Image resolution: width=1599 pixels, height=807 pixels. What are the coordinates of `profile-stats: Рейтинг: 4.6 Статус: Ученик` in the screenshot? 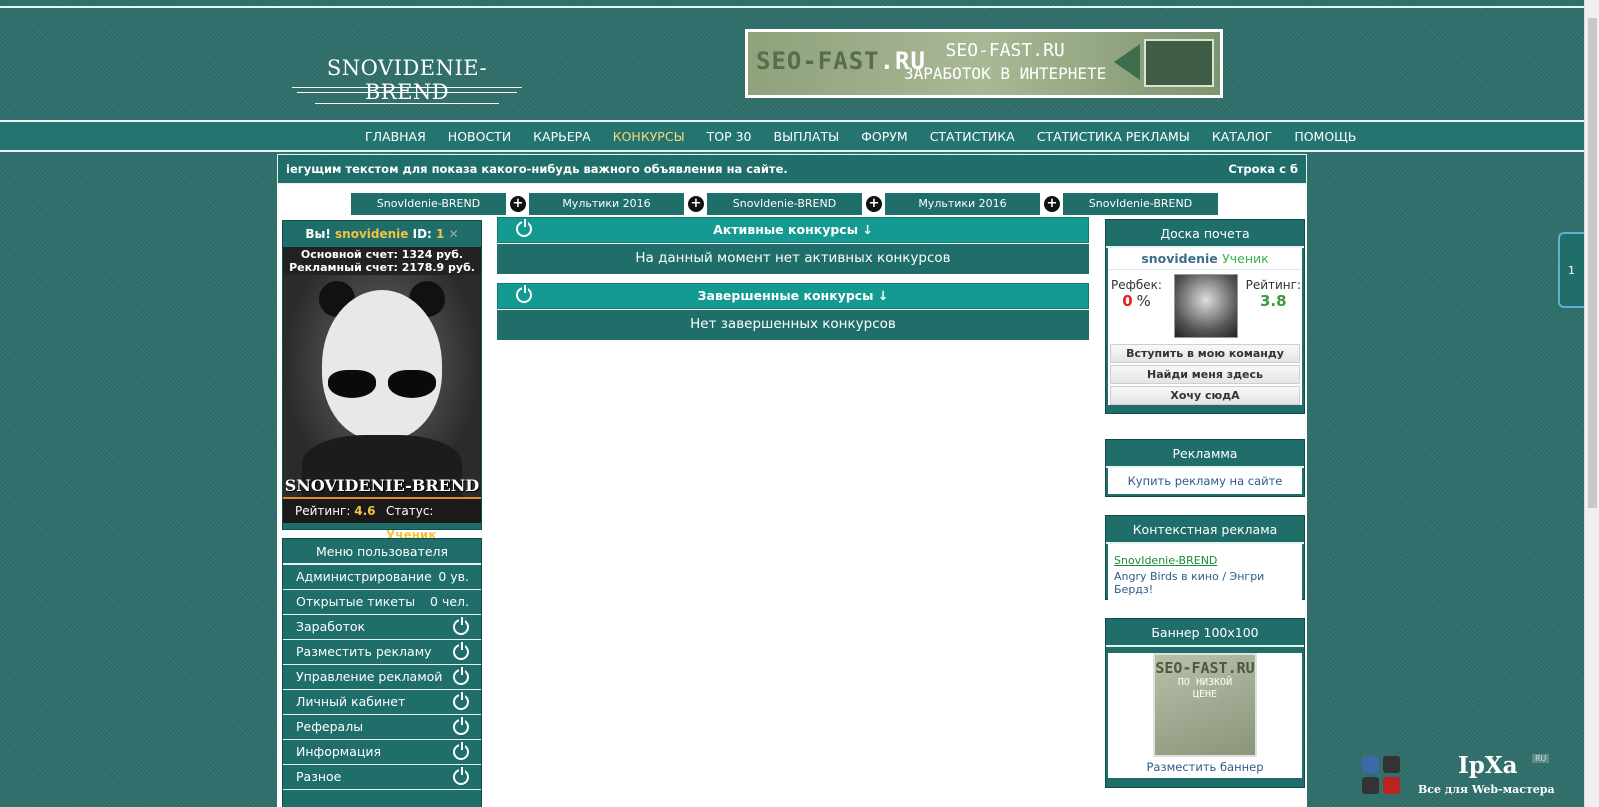 It's located at (382, 519).